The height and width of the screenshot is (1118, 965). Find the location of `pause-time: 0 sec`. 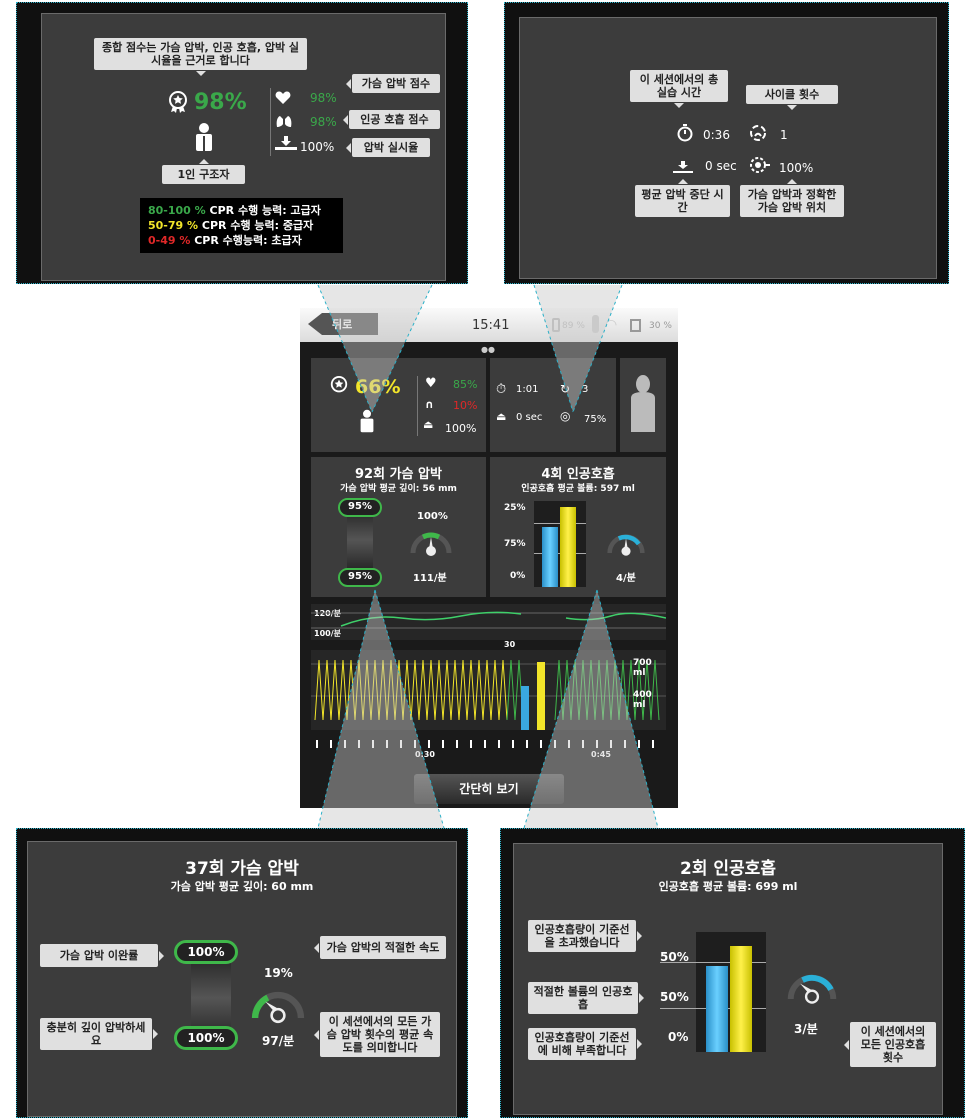

pause-time: 0 sec is located at coordinates (529, 417).